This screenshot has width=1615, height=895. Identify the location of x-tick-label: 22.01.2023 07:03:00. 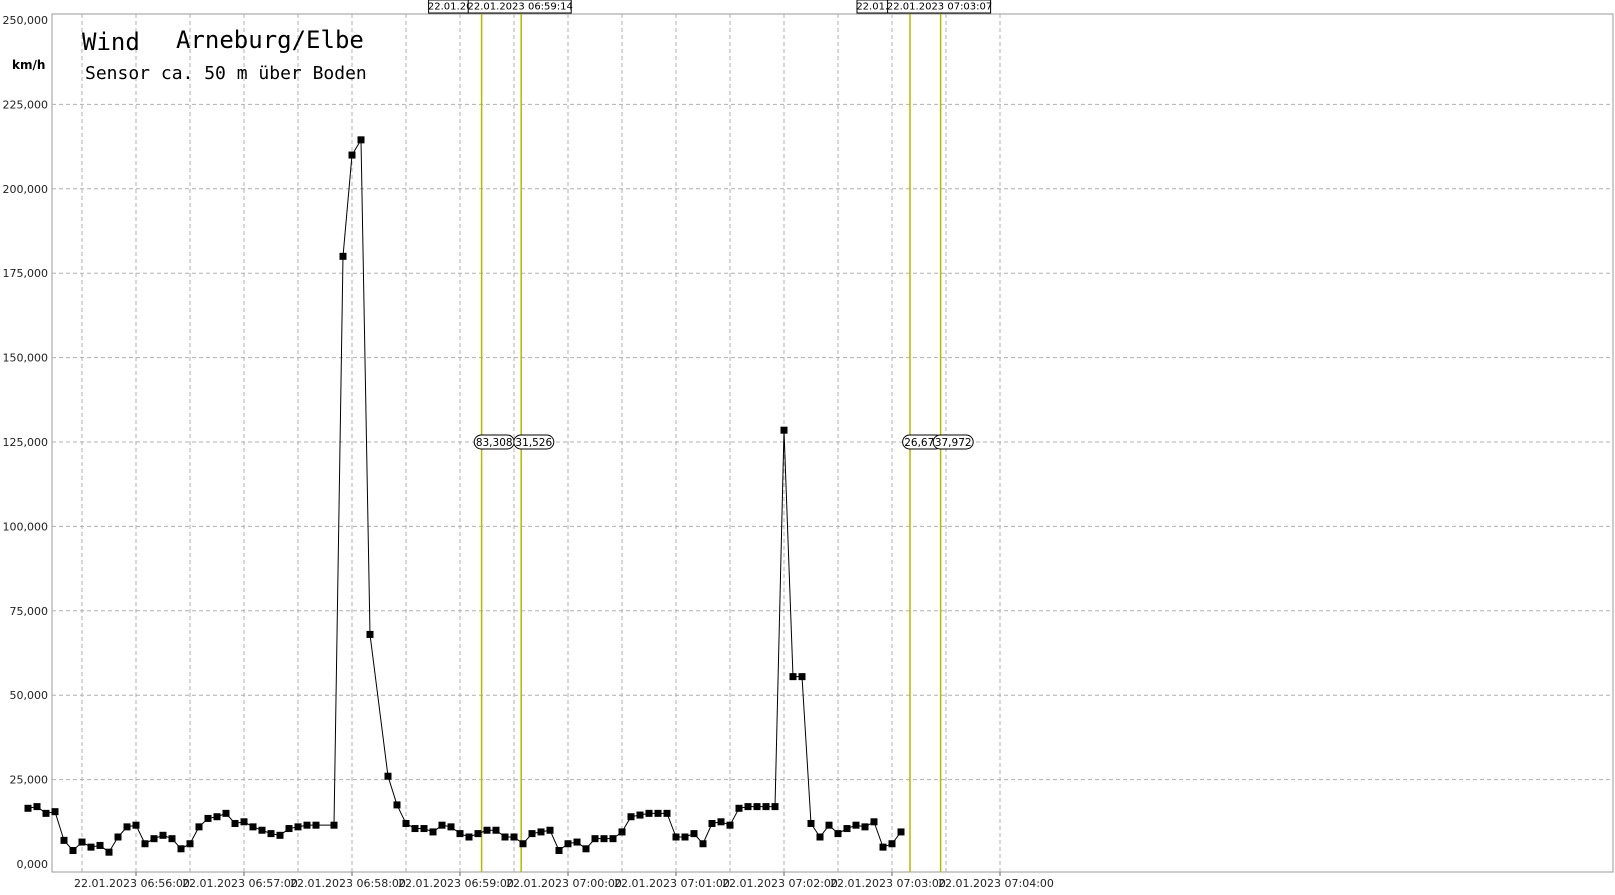
(888, 883).